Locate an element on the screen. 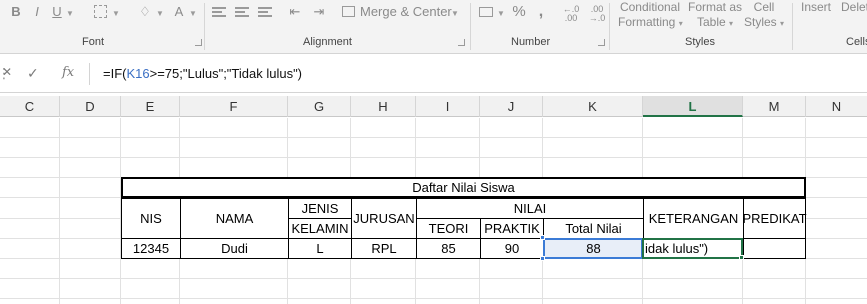 This screenshot has width=867, height=304. formula-bar-separator is located at coordinates (89, 74).